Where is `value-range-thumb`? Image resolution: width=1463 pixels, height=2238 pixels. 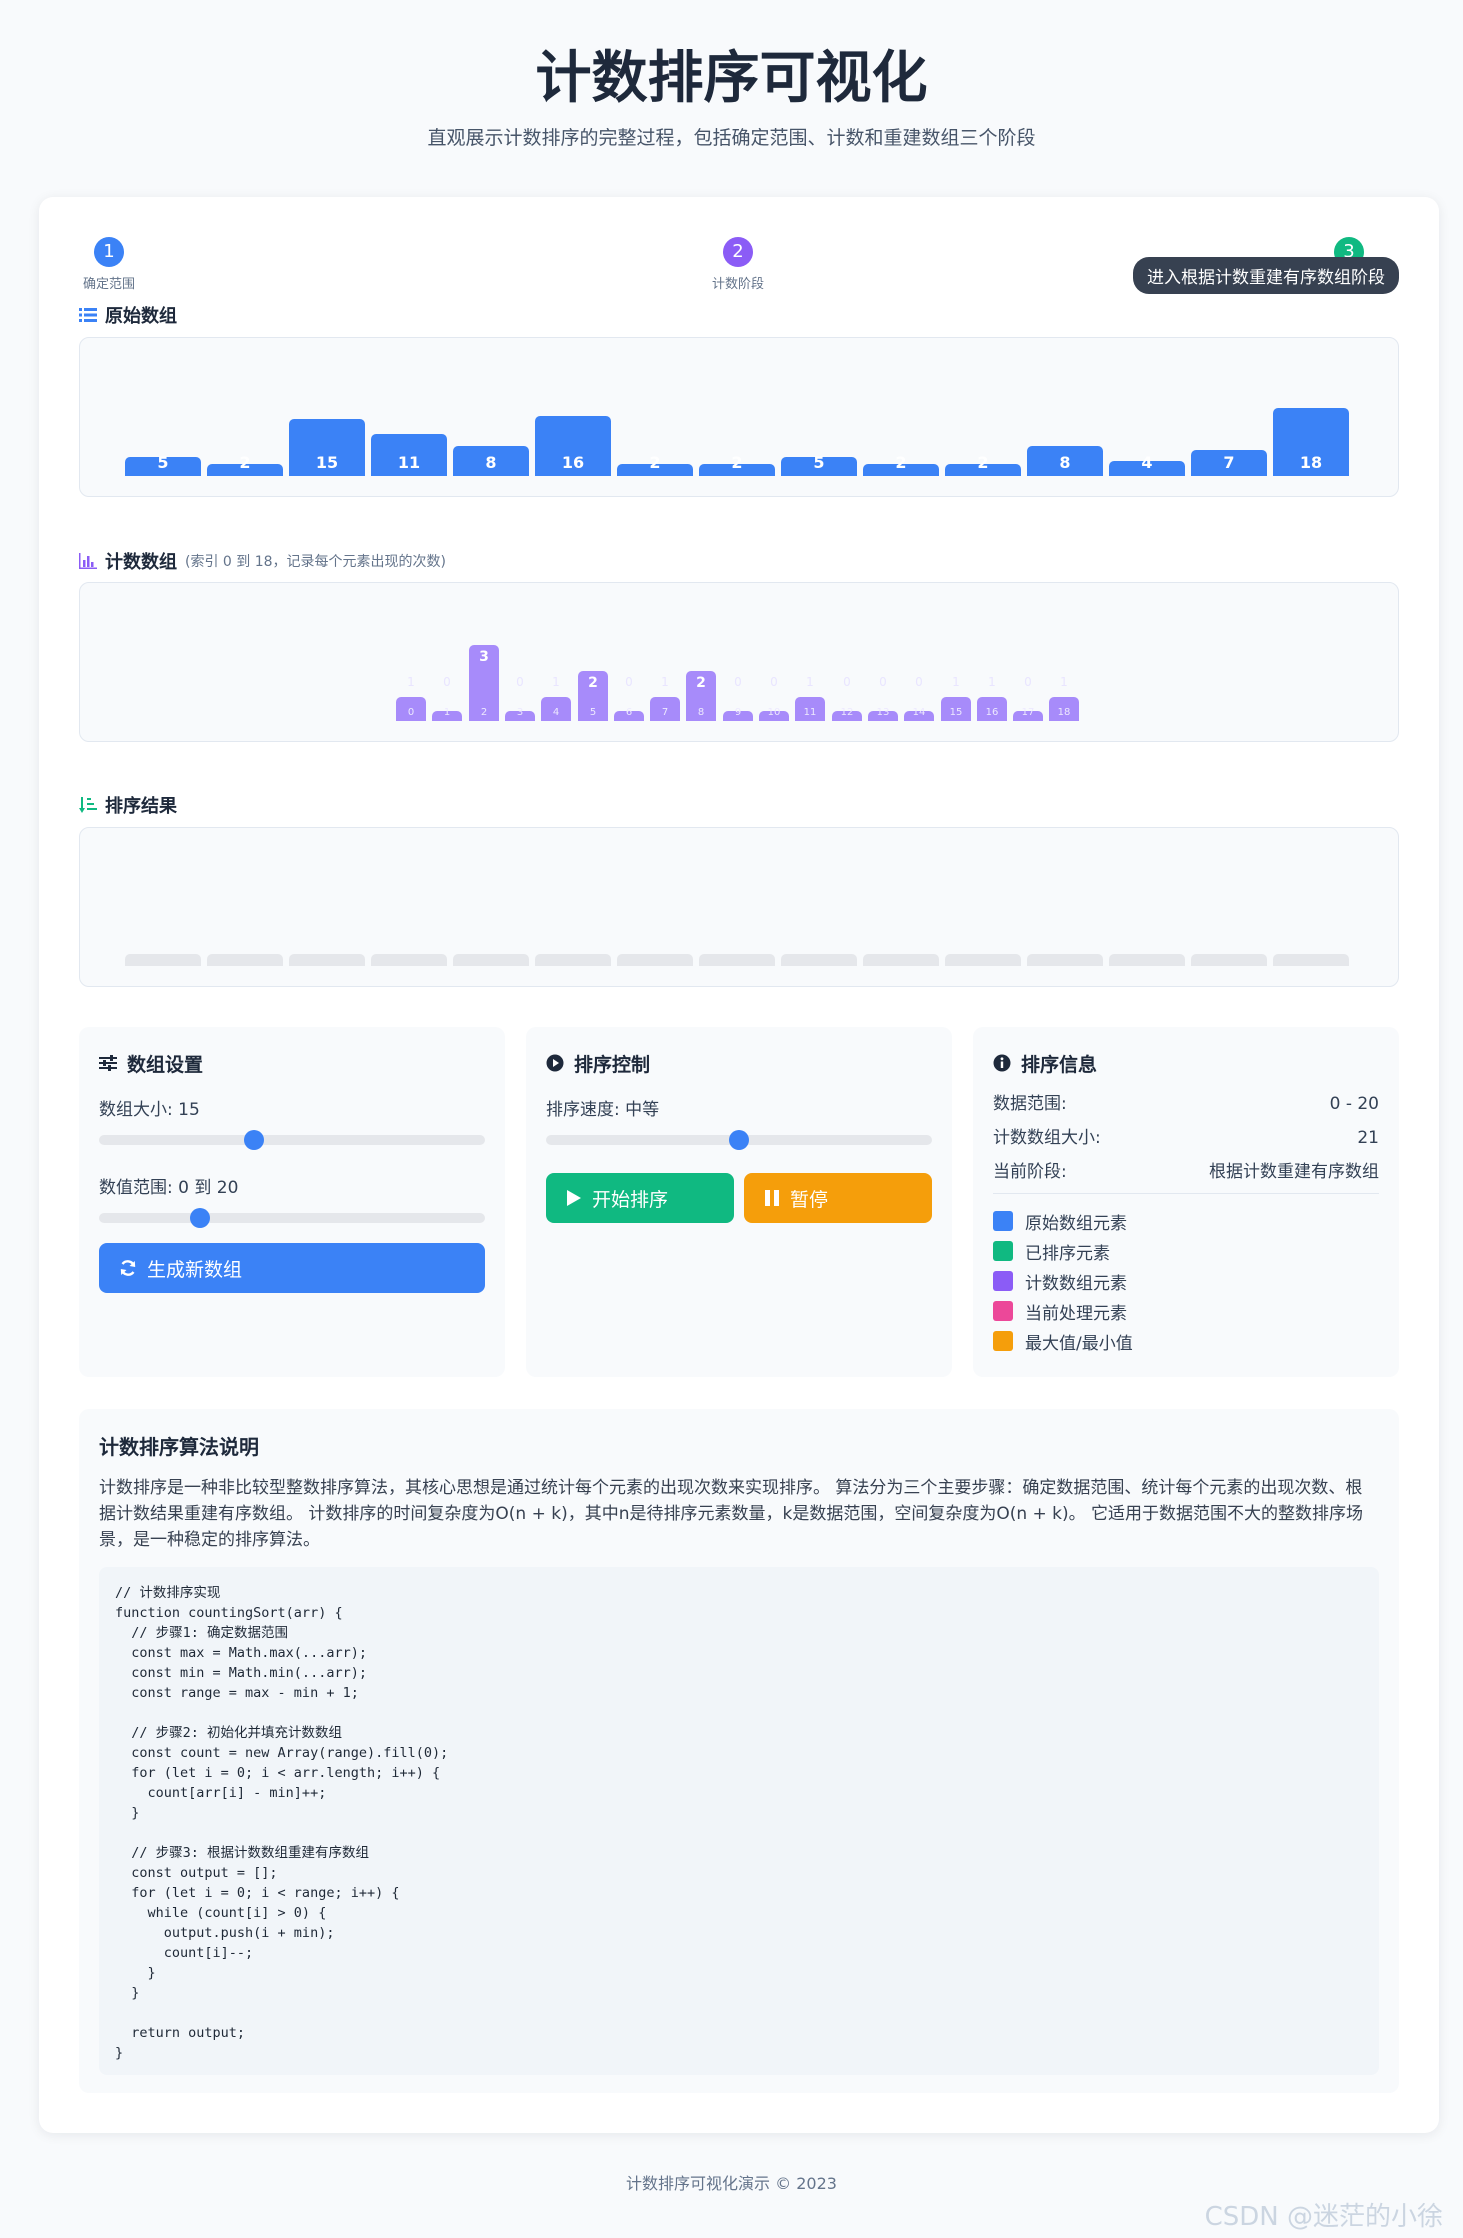
value-range-thumb is located at coordinates (200, 1218).